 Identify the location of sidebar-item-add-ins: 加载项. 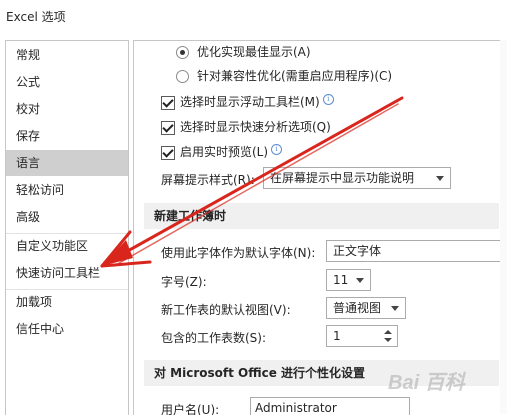
(67, 302).